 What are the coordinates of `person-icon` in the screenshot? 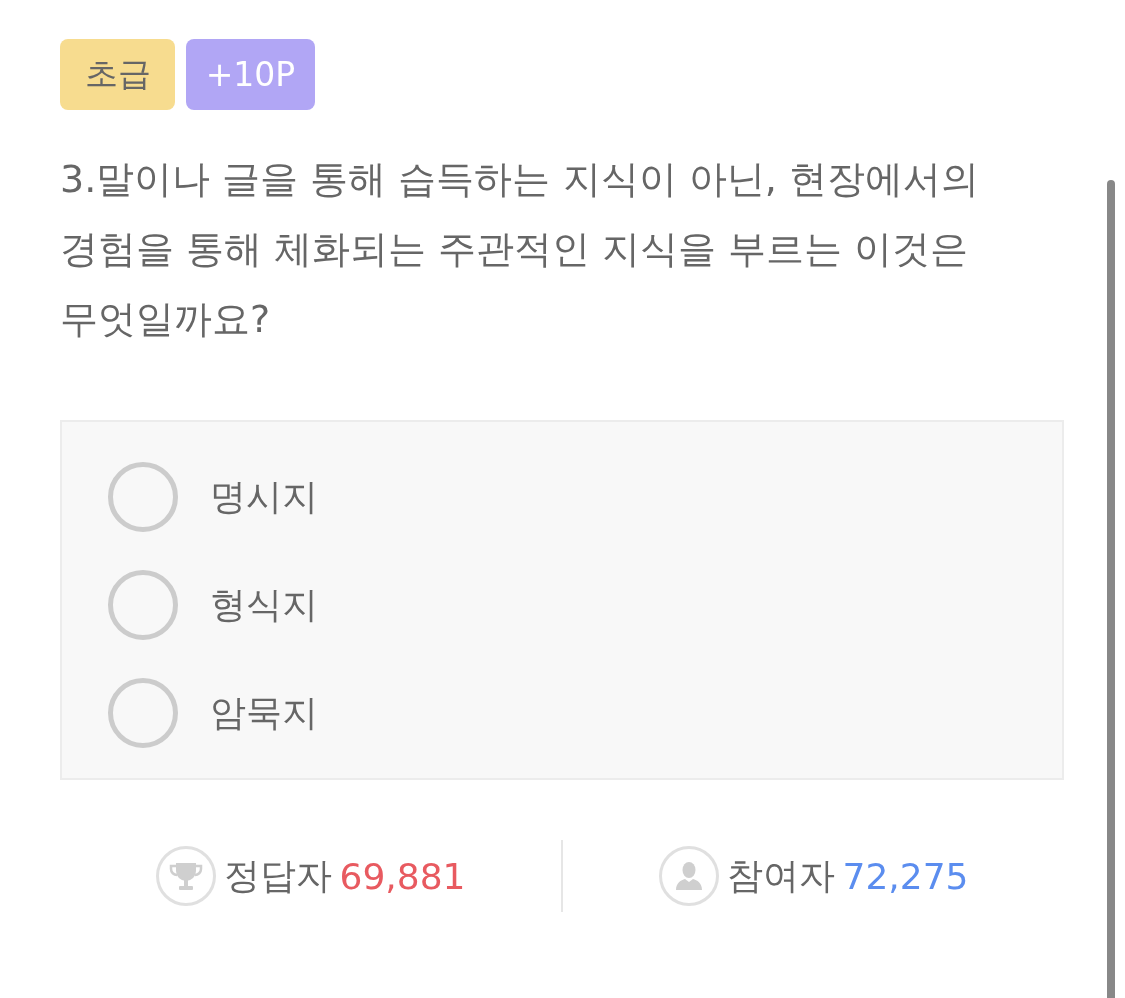 It's located at (688, 876).